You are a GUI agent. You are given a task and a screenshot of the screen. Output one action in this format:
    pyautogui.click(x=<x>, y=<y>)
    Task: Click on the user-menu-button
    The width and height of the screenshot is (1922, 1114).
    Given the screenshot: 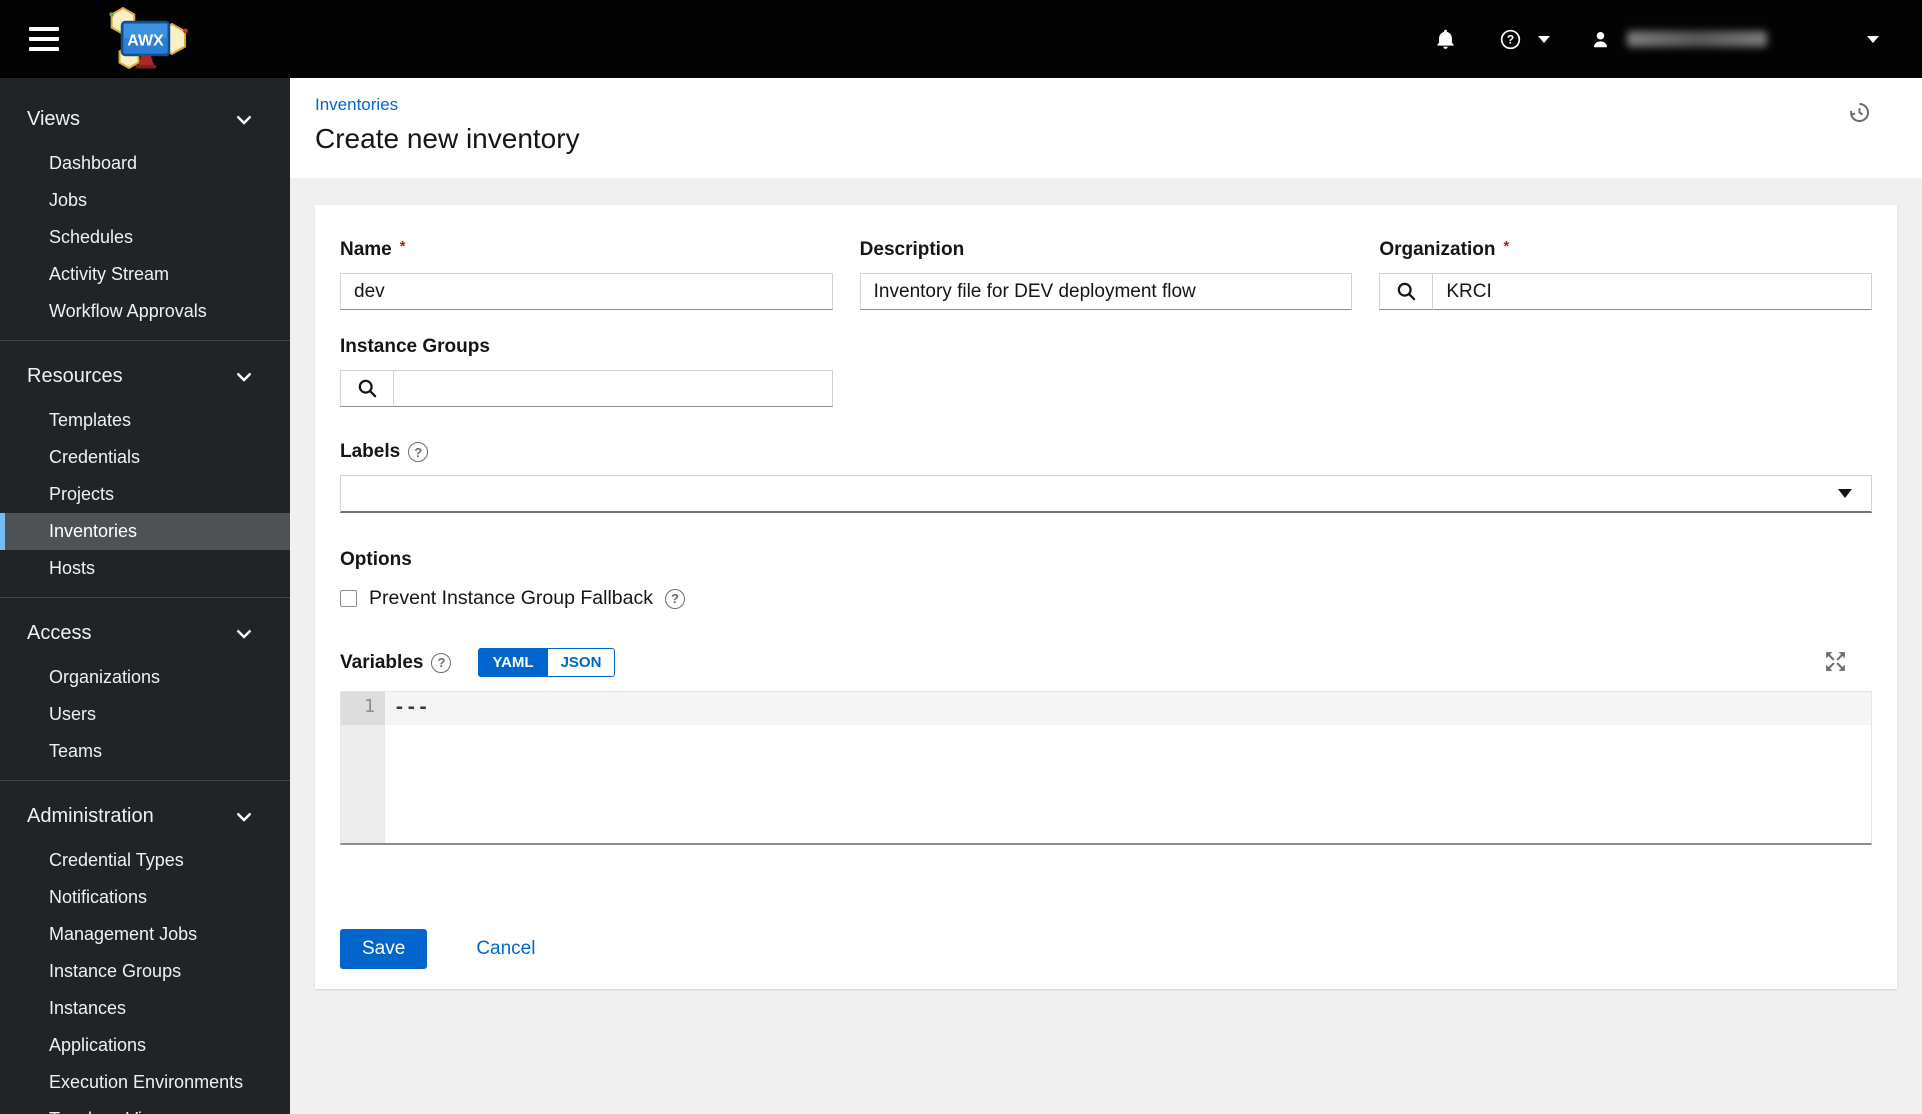 What is the action you would take?
    pyautogui.click(x=1734, y=39)
    